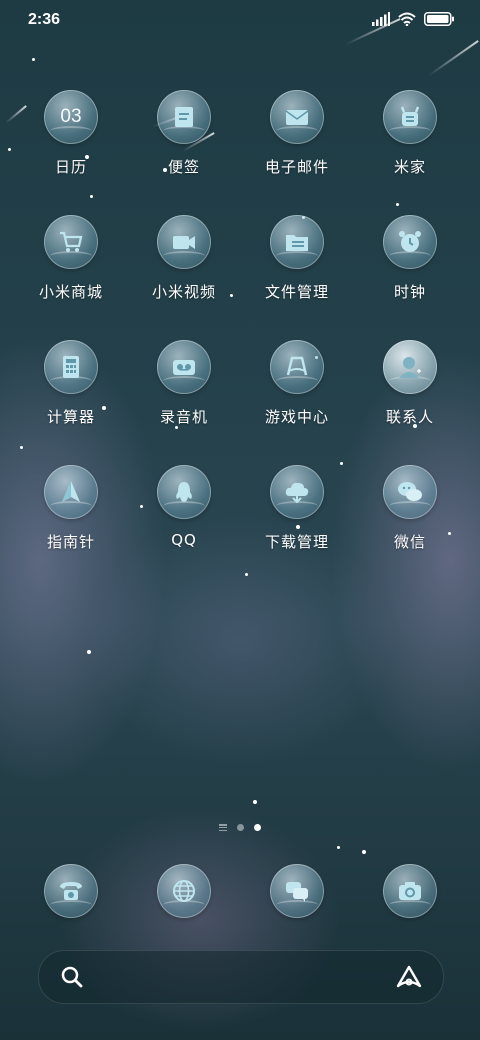  I want to click on app-game-center: 游戏中心, so click(297, 383).